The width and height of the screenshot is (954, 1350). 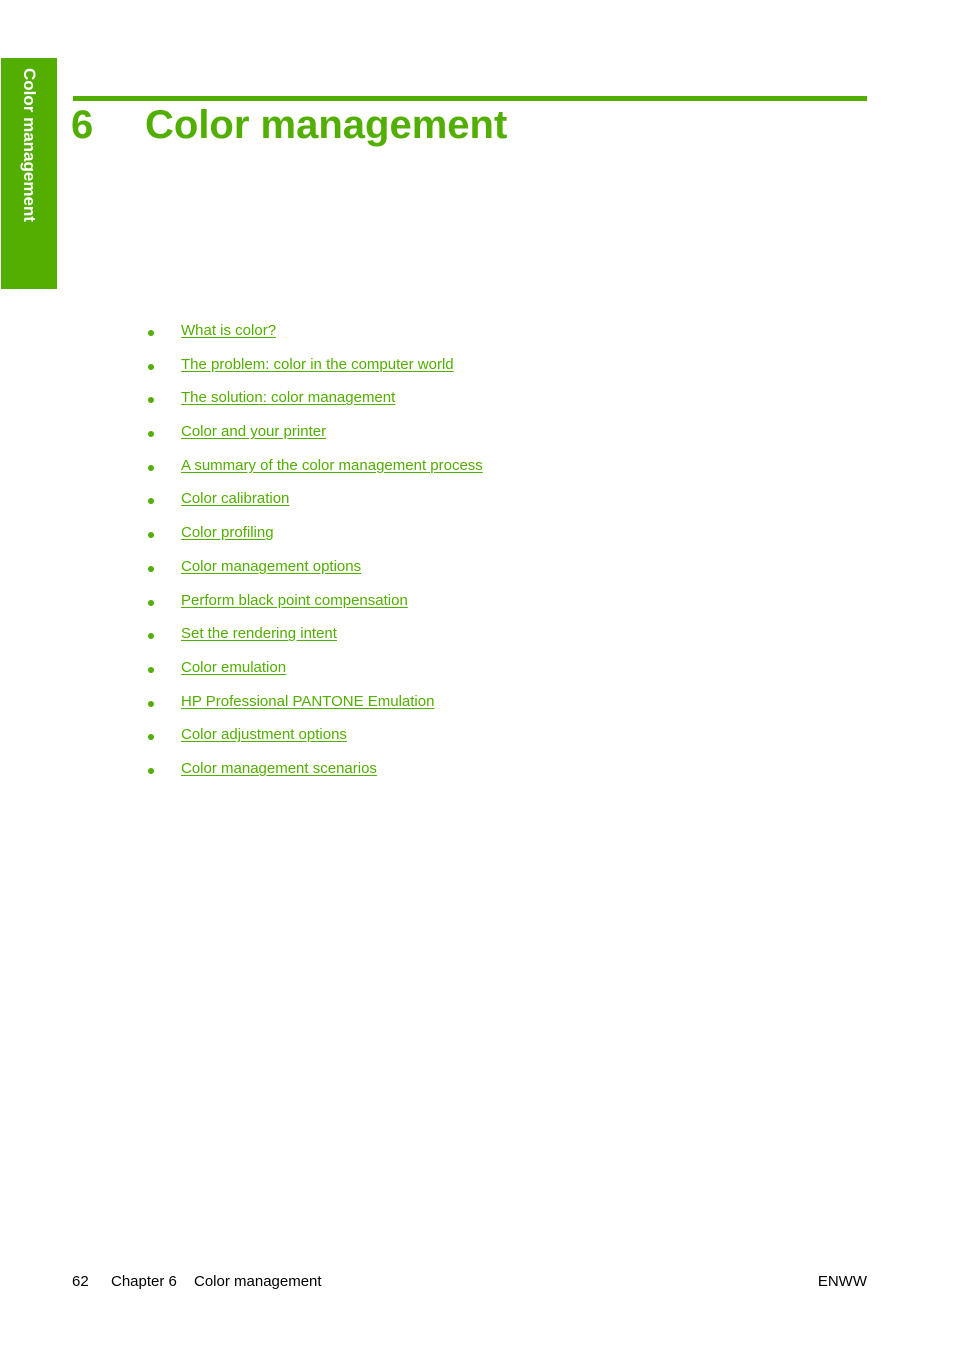 What do you see at coordinates (258, 1281) in the screenshot?
I see `footer-chapter-title: Color management` at bounding box center [258, 1281].